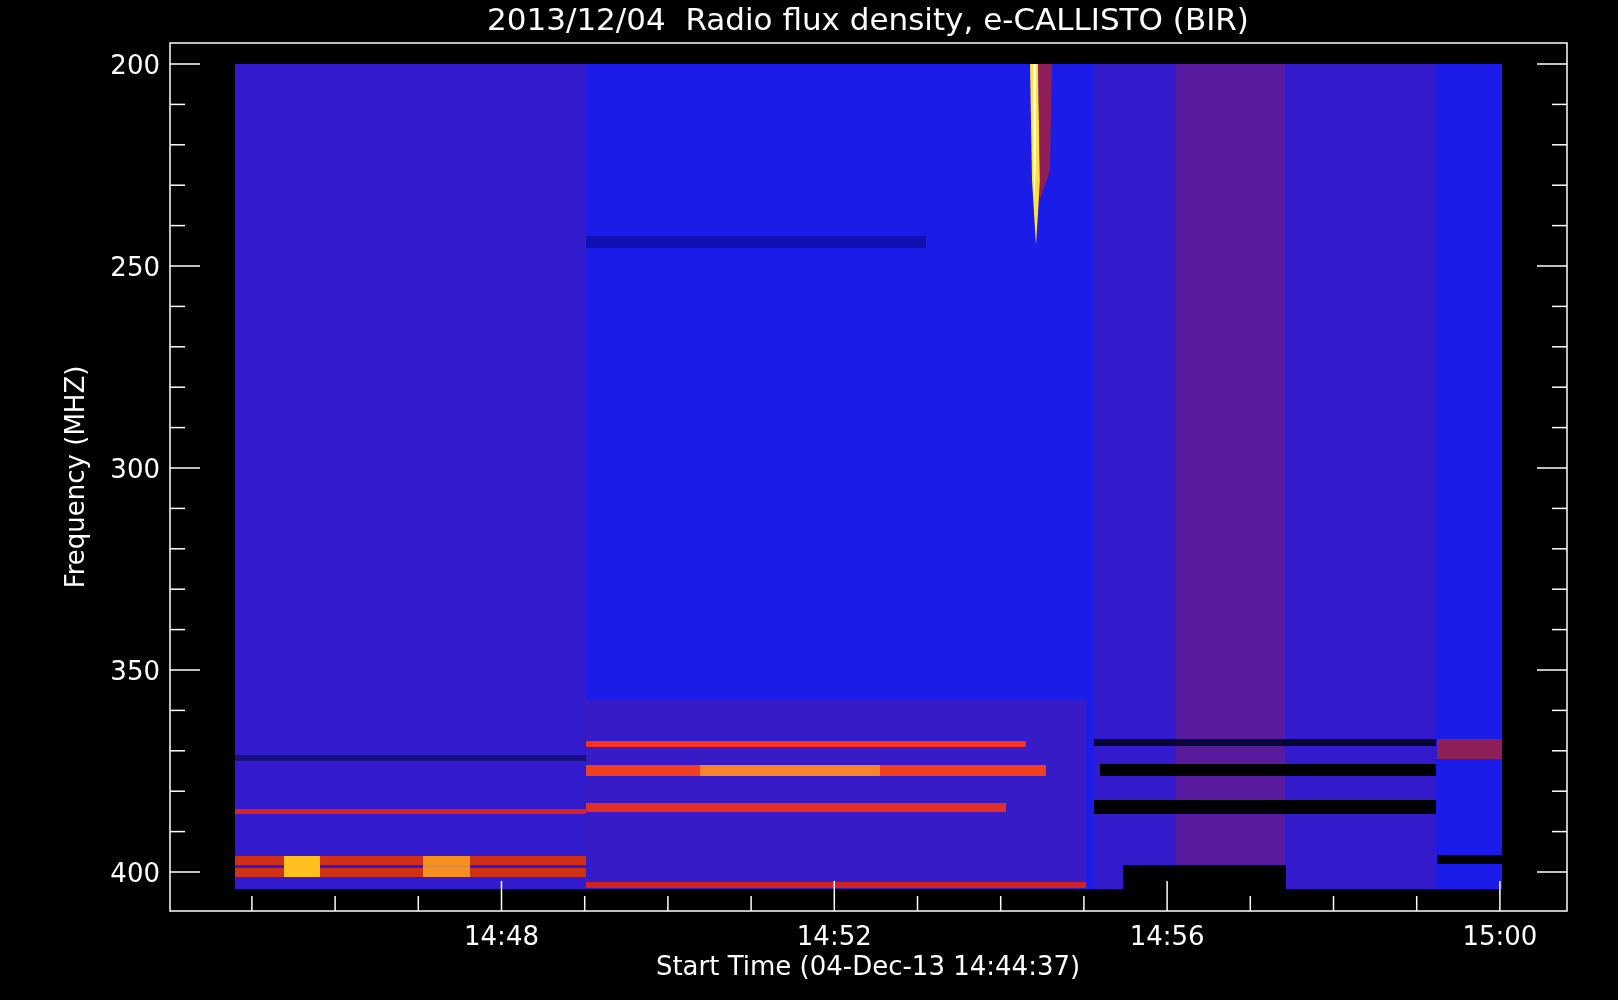 This screenshot has height=1000, width=1618. I want to click on x-tick-label: 15:00, so click(1500, 936).